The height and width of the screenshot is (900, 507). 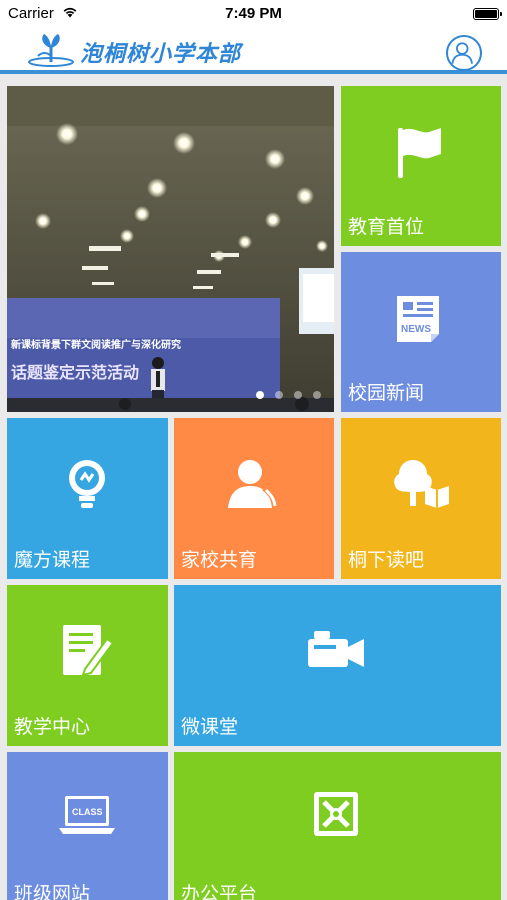 I want to click on tile-class-website: CLASS 班级网站, so click(x=87, y=826).